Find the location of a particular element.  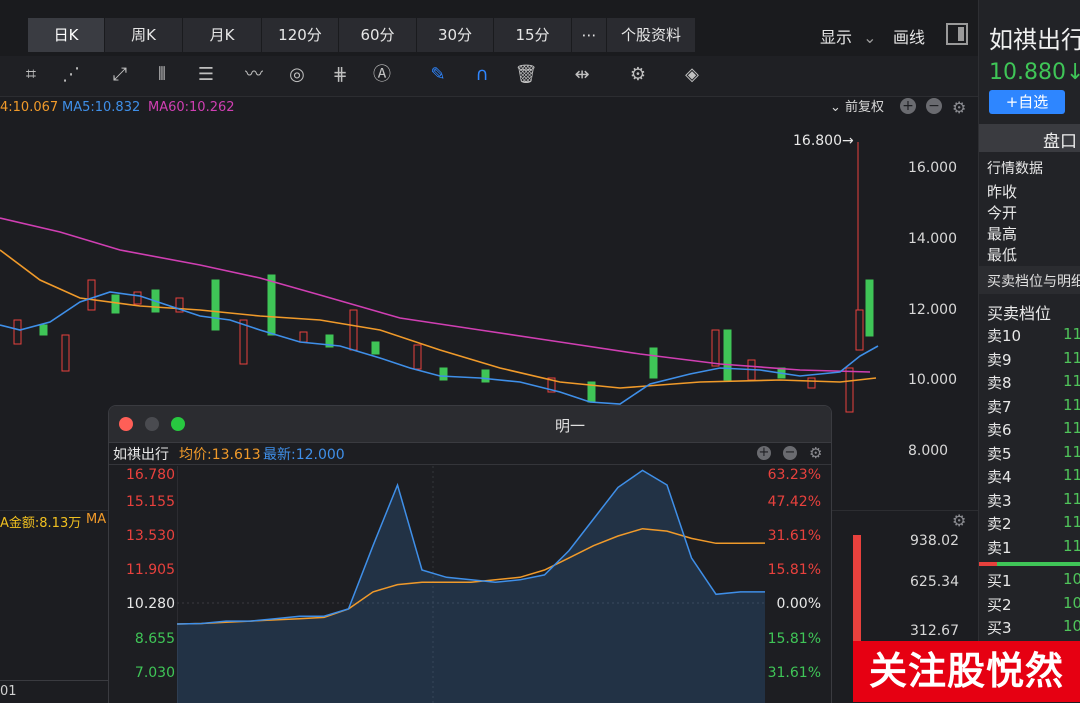

quote-row-open: 今开 is located at coordinates (1002, 213).